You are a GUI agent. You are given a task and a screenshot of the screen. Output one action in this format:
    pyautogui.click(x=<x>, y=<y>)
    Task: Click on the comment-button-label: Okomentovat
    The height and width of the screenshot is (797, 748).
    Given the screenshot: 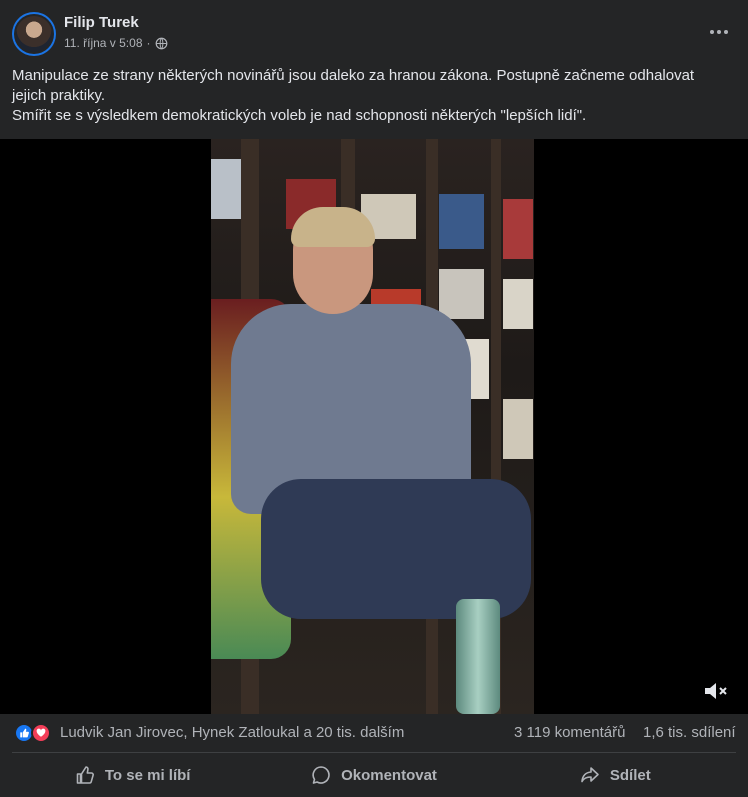 What is the action you would take?
    pyautogui.click(x=389, y=775)
    